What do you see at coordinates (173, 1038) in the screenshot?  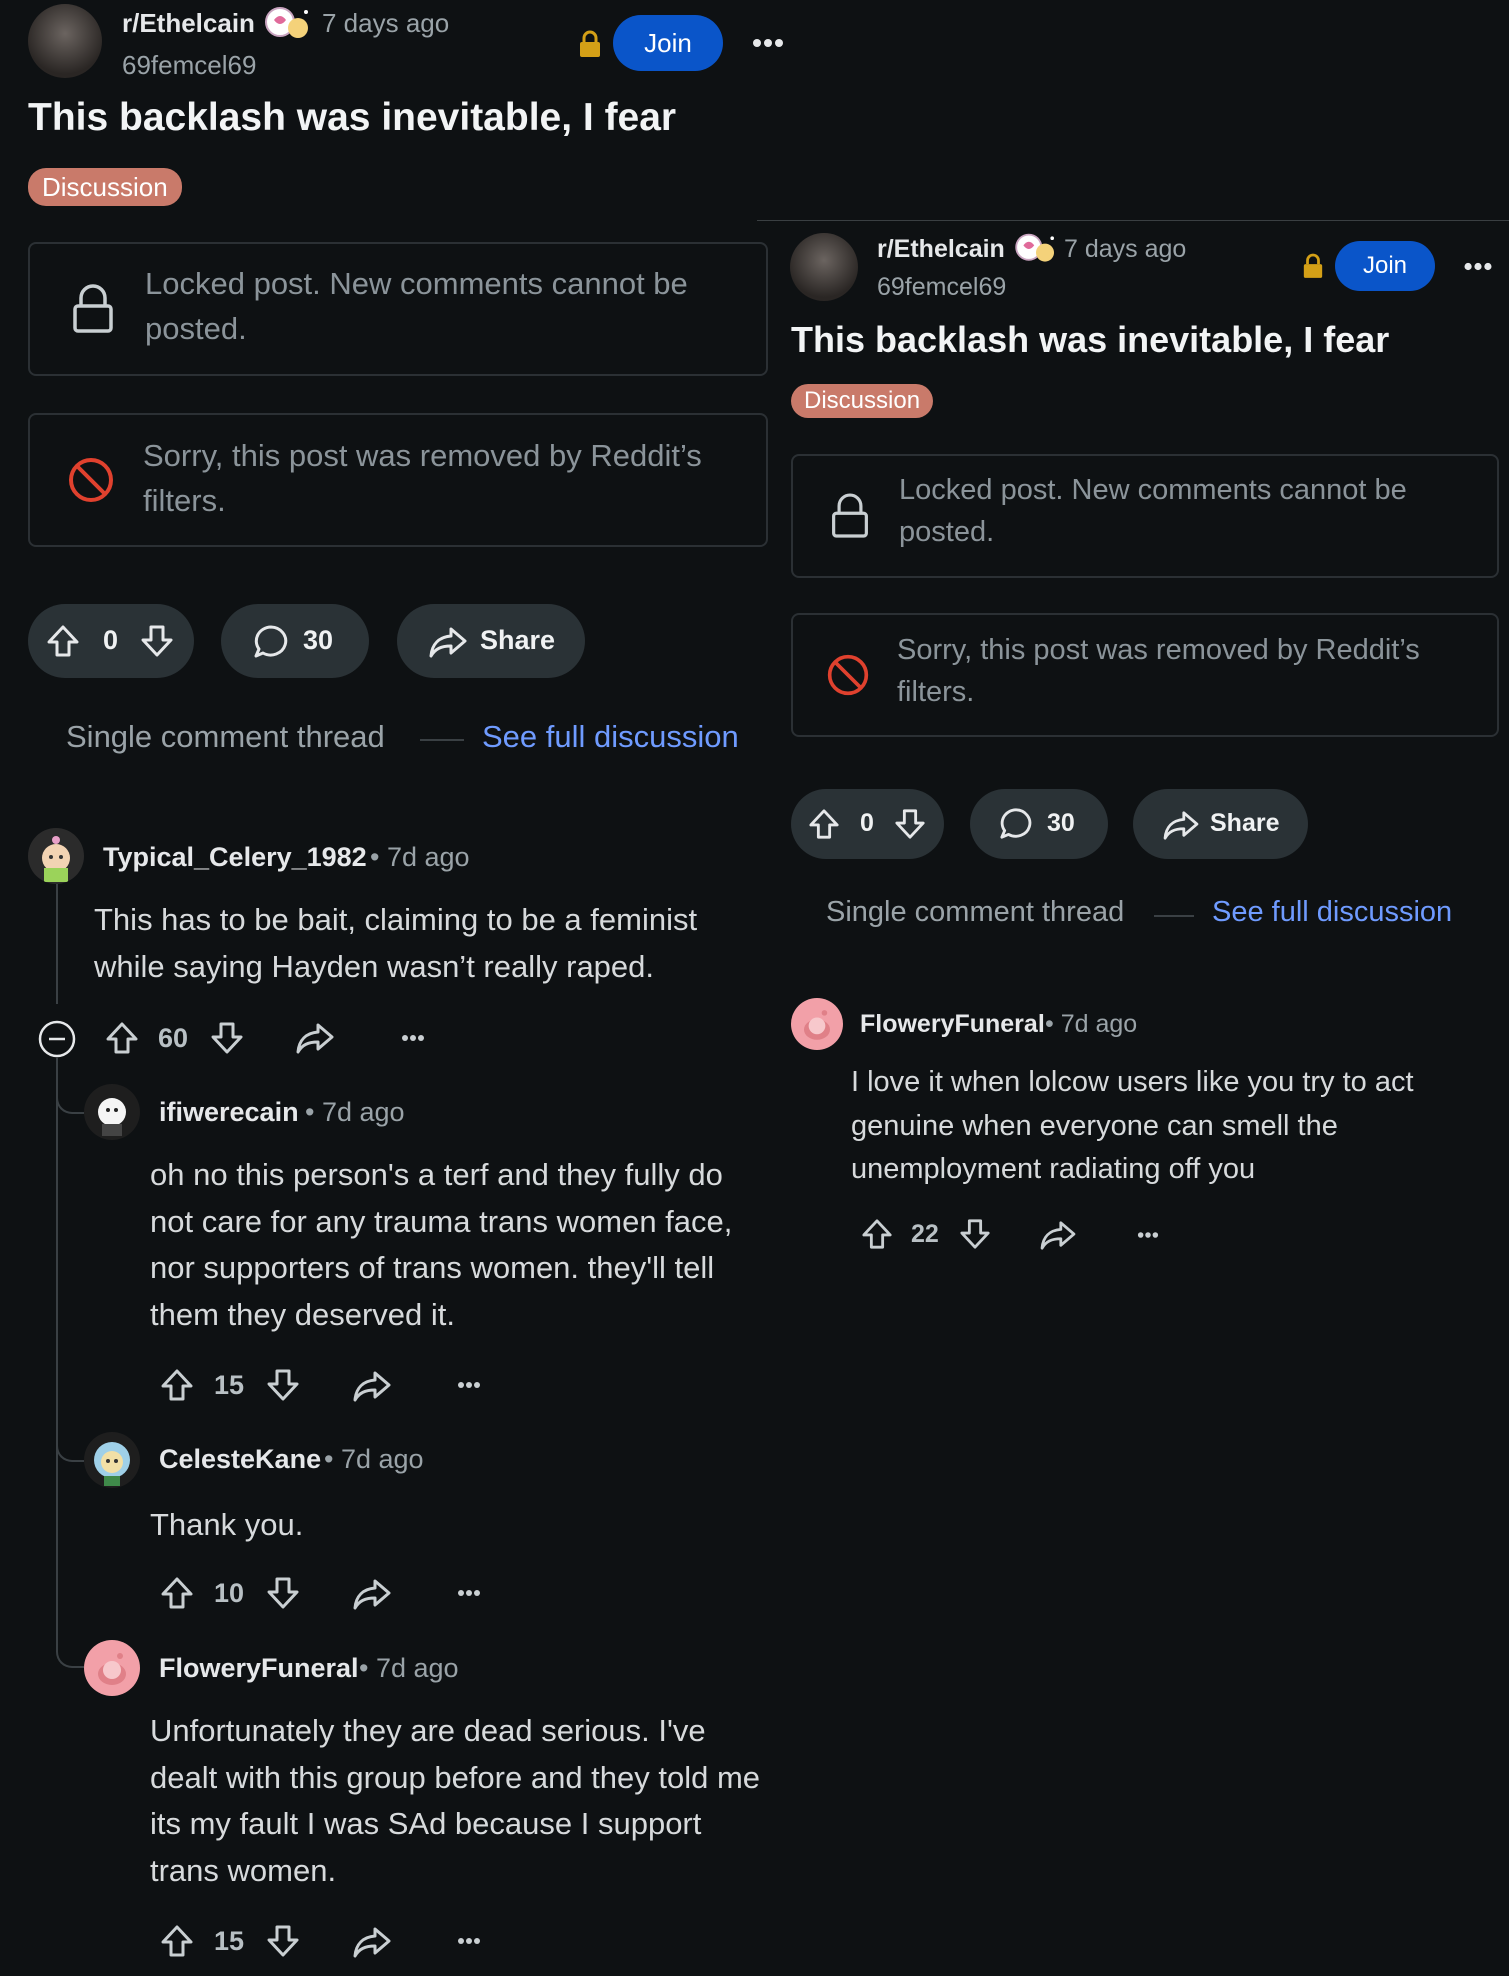 I see `comment-vote-count: 60` at bounding box center [173, 1038].